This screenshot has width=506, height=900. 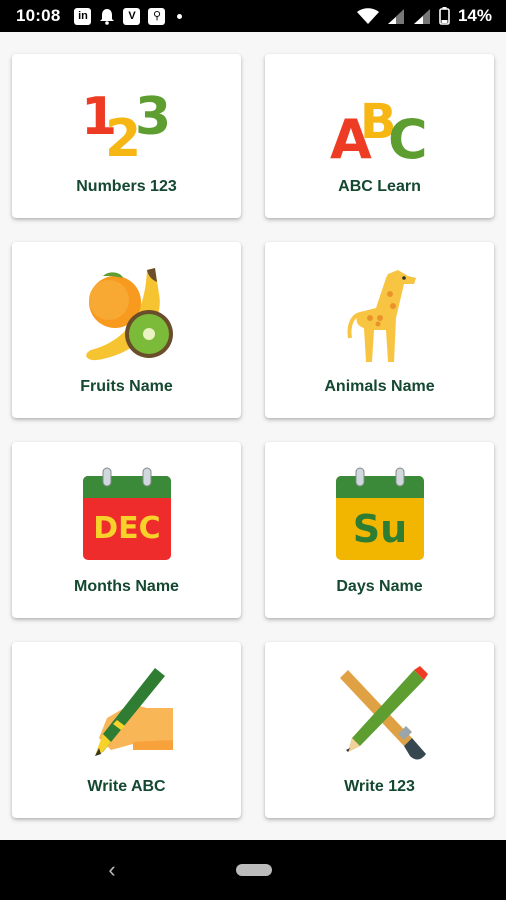 I want to click on back-icon: ‹, so click(x=112, y=870).